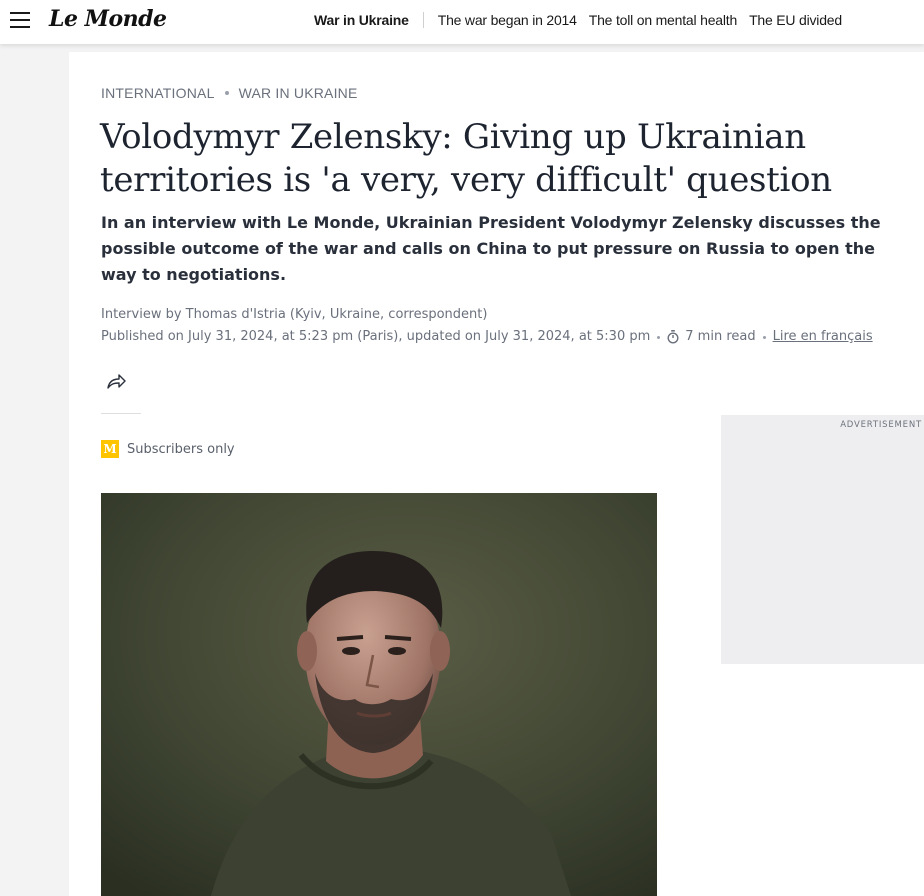 This screenshot has height=896, width=924. I want to click on breadcrumb-international: INTERNATIONAL, so click(158, 93).